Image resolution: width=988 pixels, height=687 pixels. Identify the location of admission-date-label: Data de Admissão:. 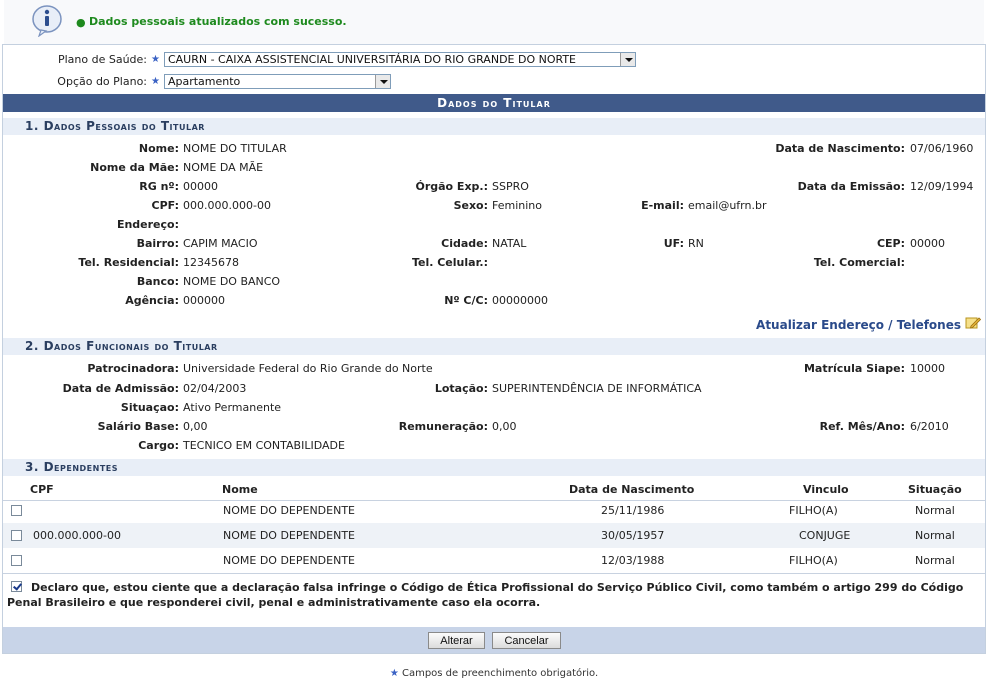
(120, 388).